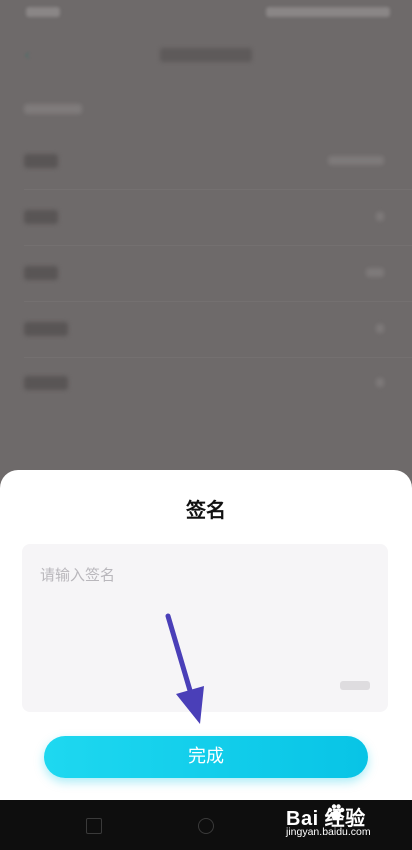  What do you see at coordinates (206, 757) in the screenshot?
I see `done-button: 完成` at bounding box center [206, 757].